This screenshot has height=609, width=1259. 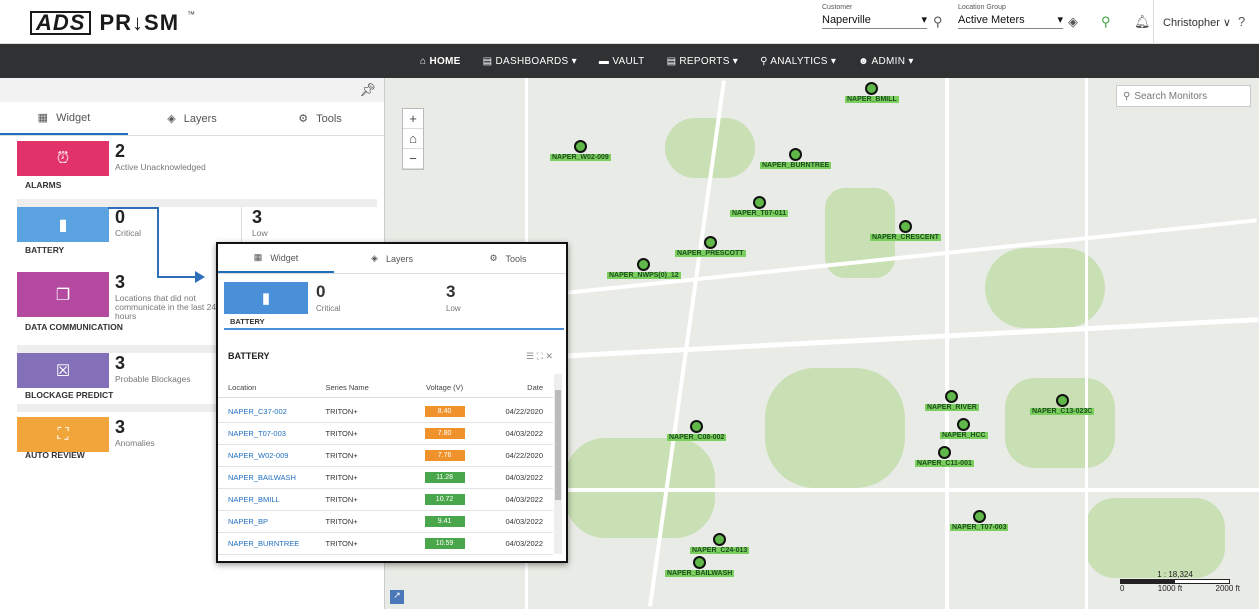 I want to click on monitor-marker: NAPER_T07-003, so click(x=979, y=520).